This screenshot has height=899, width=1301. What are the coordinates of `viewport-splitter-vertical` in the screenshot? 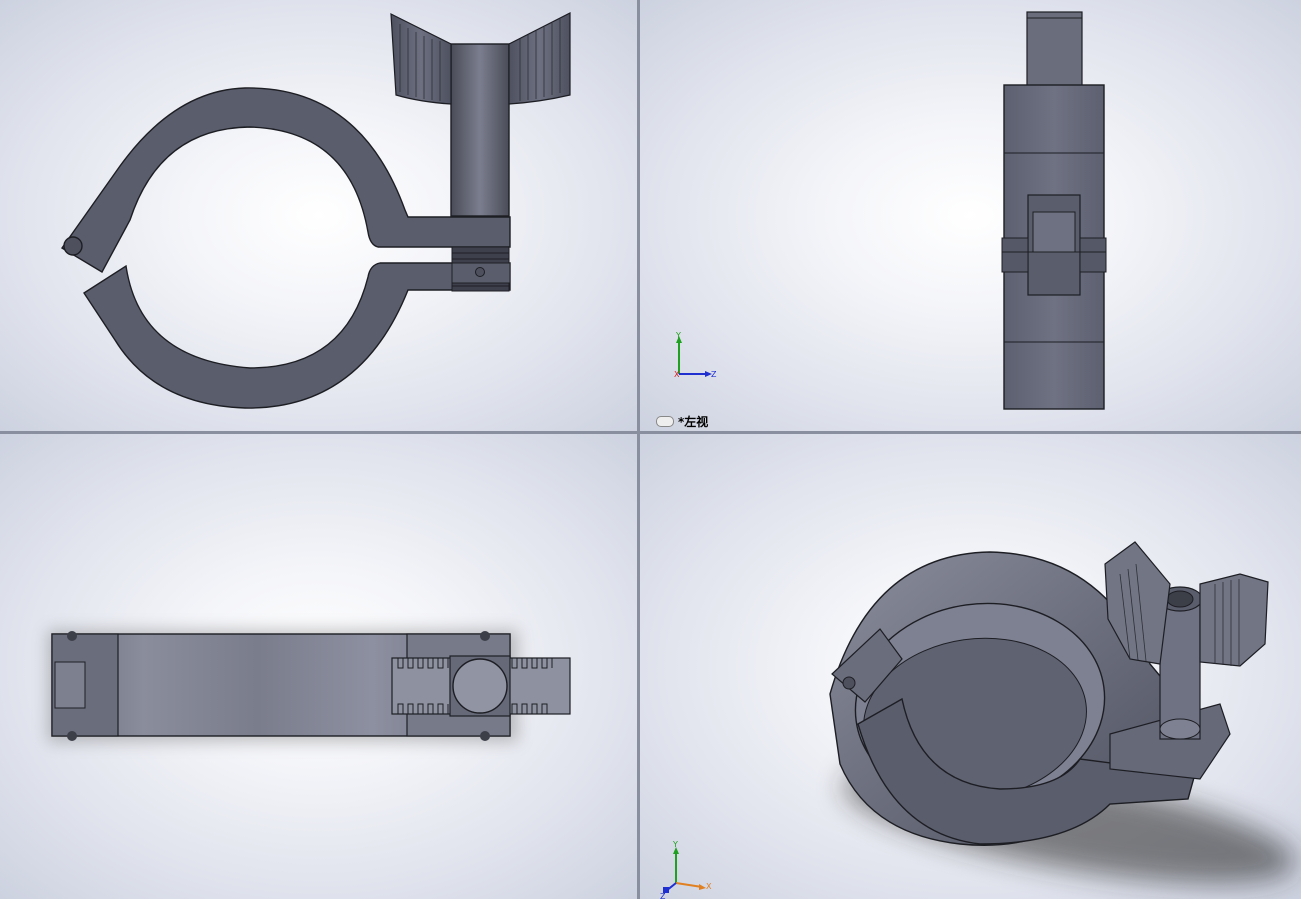 It's located at (638, 449).